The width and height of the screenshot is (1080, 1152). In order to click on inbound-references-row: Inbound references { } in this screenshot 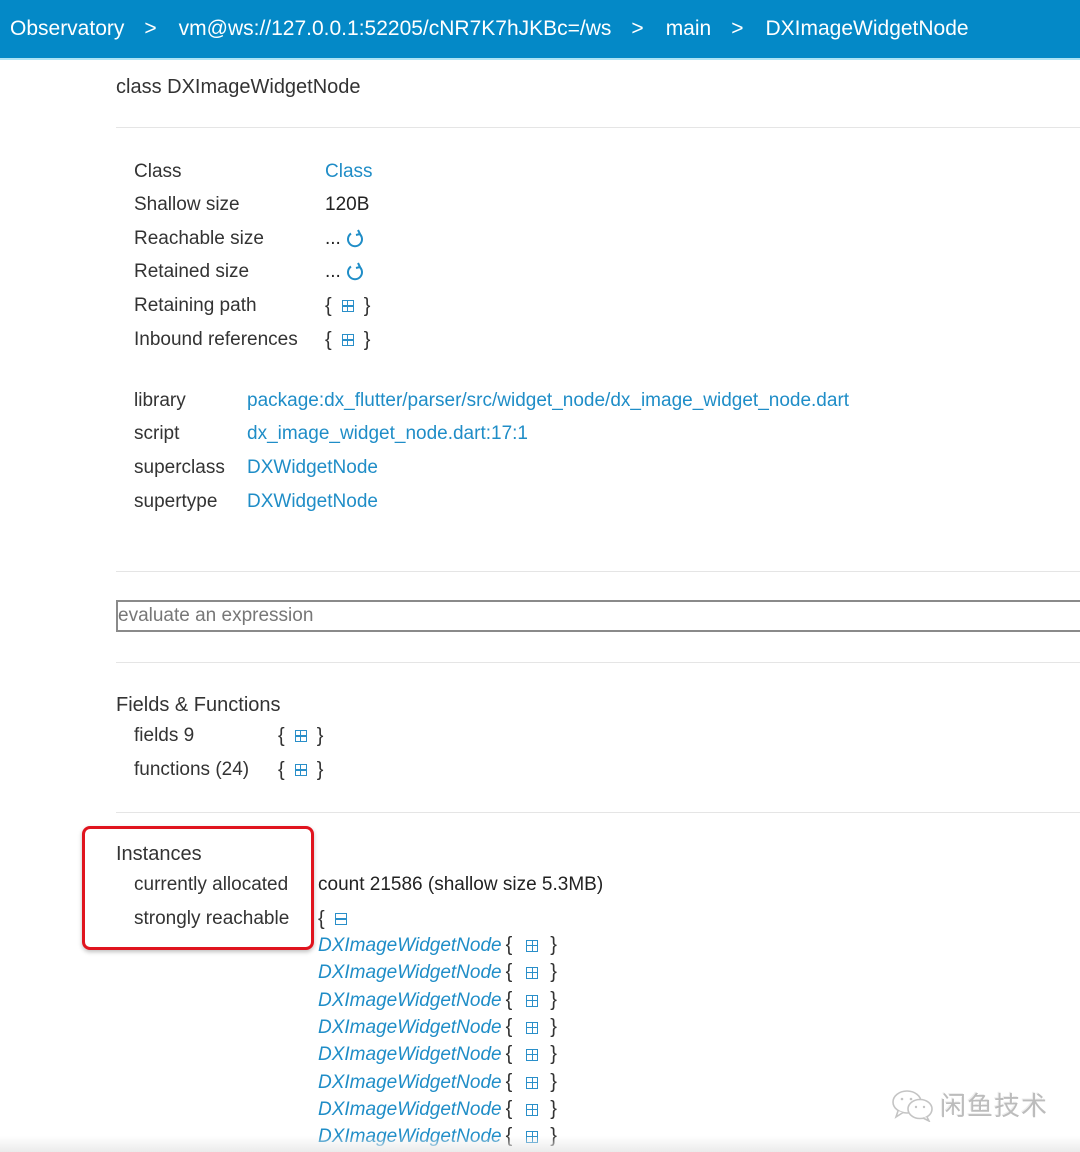, I will do `click(252, 340)`.